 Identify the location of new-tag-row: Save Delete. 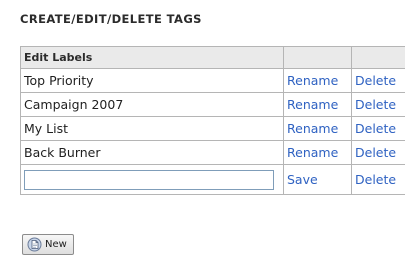
(212, 179).